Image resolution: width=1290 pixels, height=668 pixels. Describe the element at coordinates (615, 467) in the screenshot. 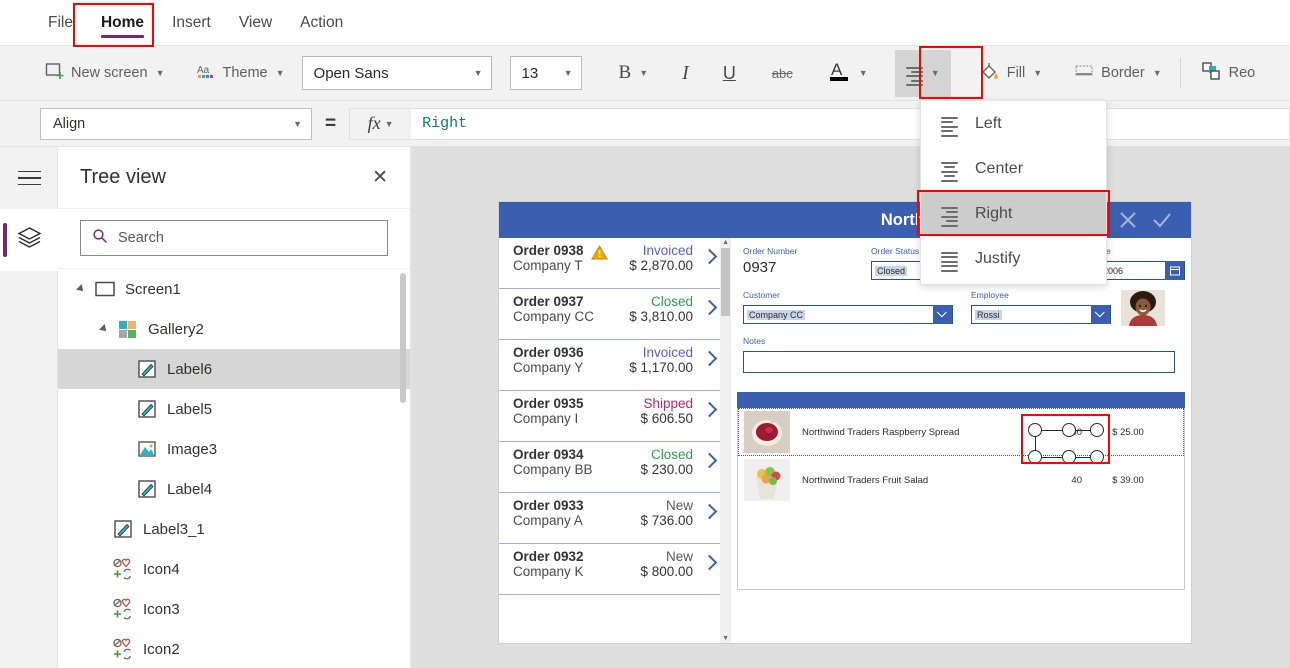

I see `gallery-row: Order 0934 Closed Company BB $ 230.00` at that location.